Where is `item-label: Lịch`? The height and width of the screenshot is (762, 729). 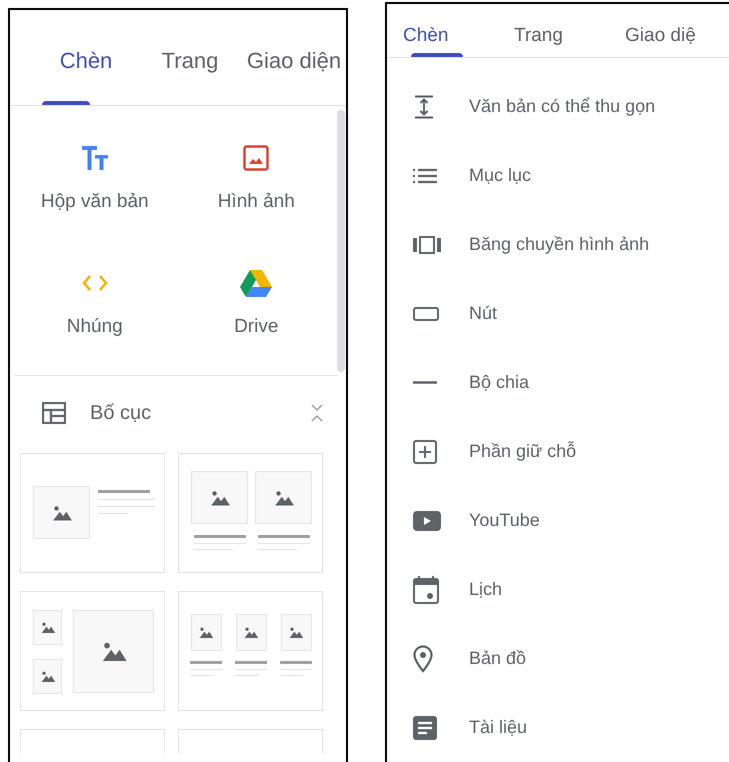
item-label: Lịch is located at coordinates (485, 589).